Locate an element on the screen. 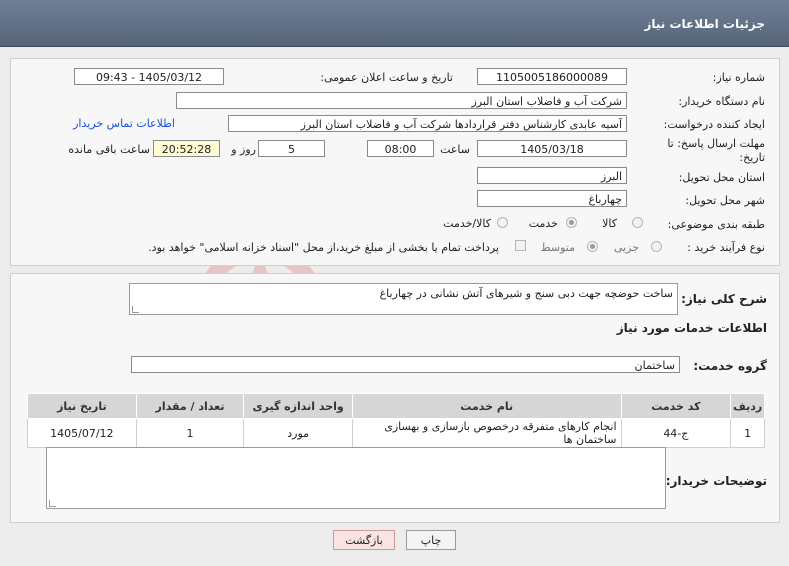  cell-need-date: 1405/07/12 is located at coordinates (82, 433).